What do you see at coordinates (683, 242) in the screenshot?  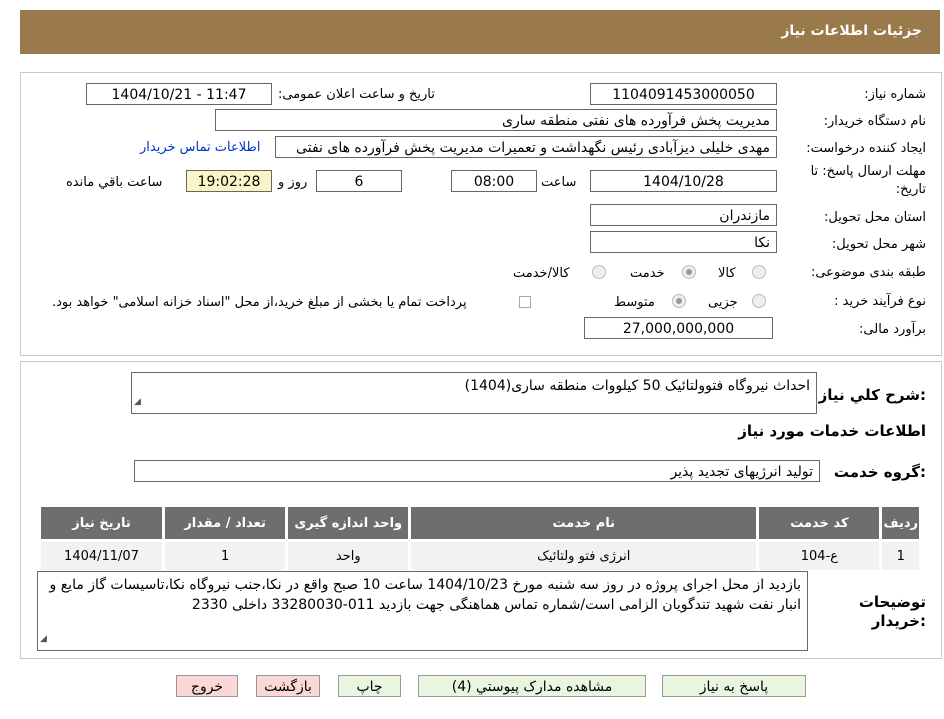 I see `city-field: نکا` at bounding box center [683, 242].